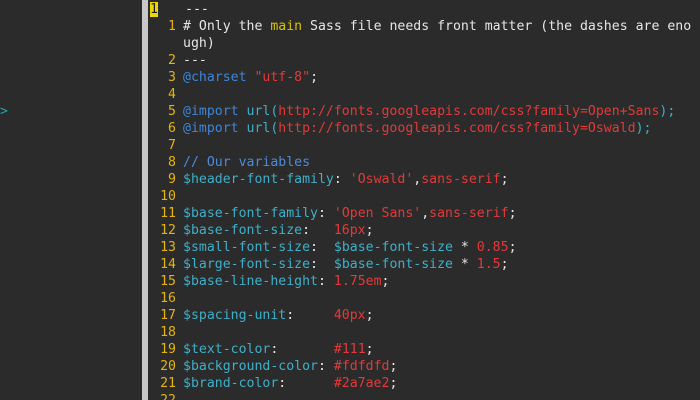 The width and height of the screenshot is (700, 400). I want to click on line-text: $background-color: #fdfdfd;, so click(286, 366).